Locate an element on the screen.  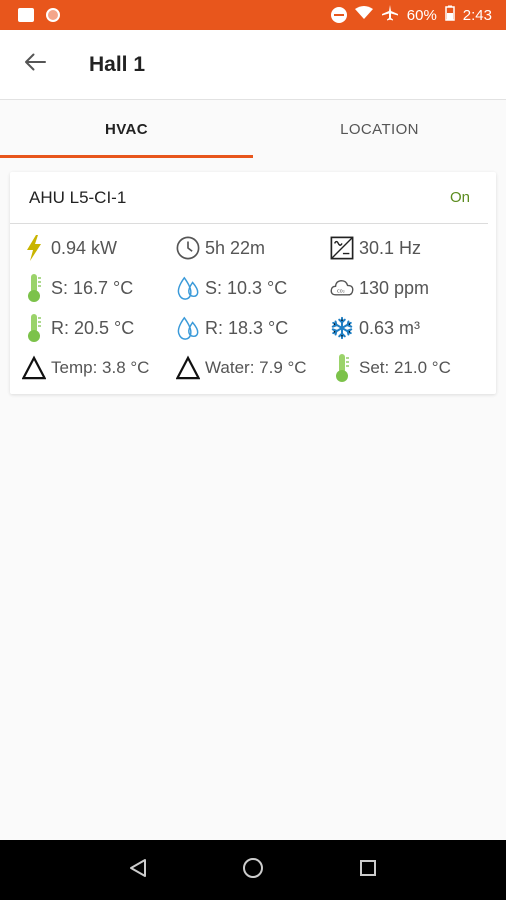
metric-value: R: 20.5 °C is located at coordinates (93, 327).